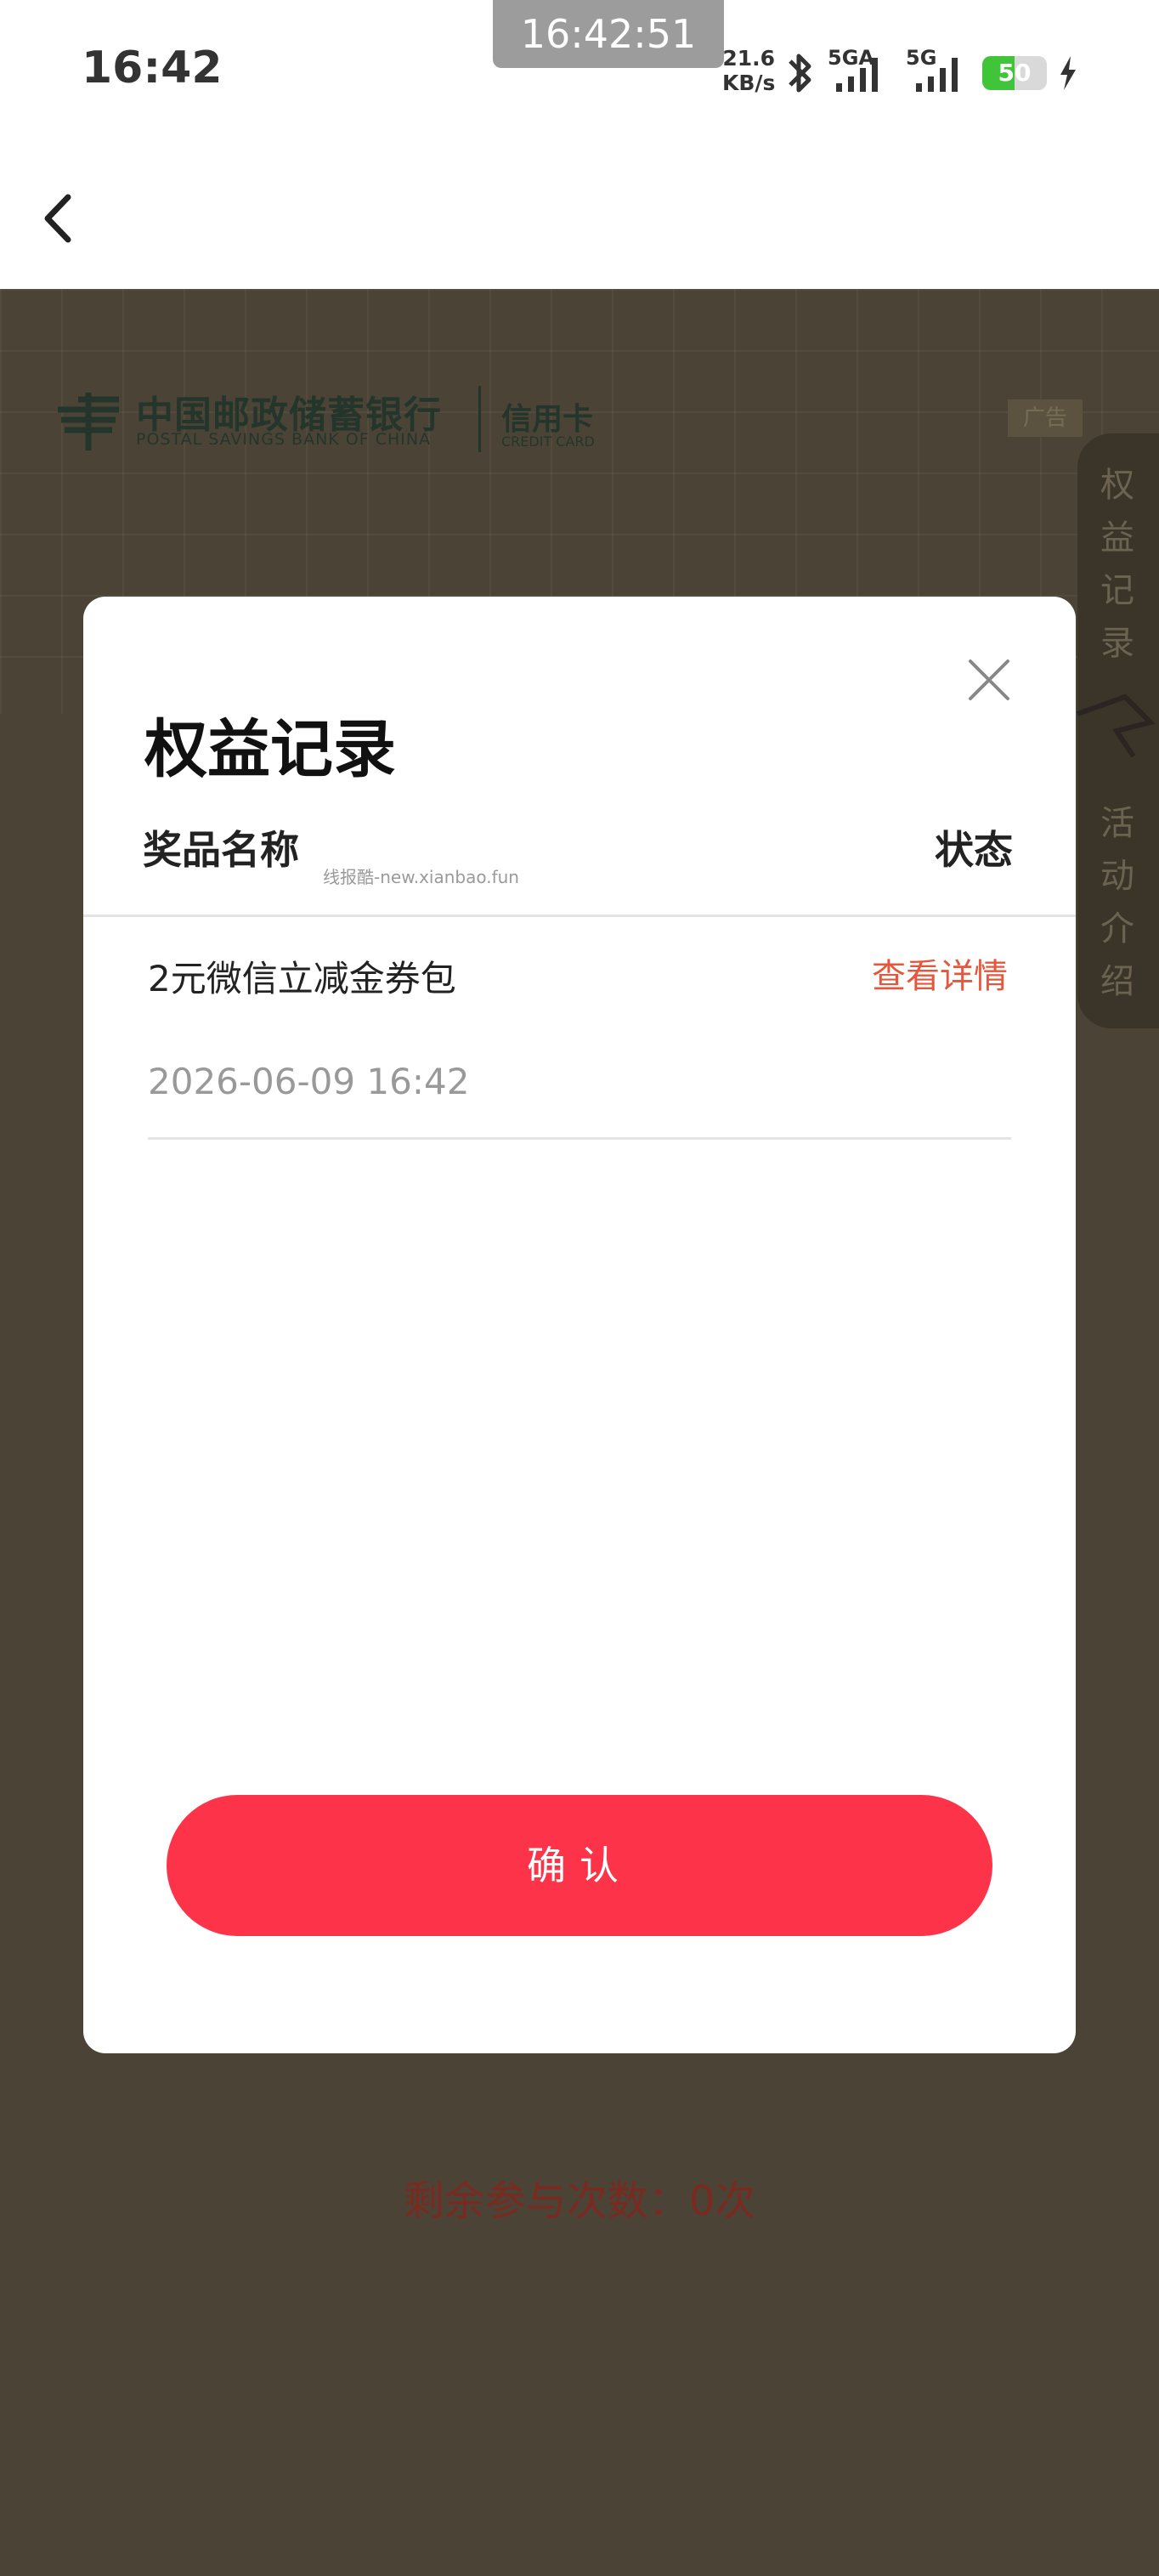 The width and height of the screenshot is (1159, 2576). What do you see at coordinates (989, 680) in the screenshot?
I see `close-icon` at bounding box center [989, 680].